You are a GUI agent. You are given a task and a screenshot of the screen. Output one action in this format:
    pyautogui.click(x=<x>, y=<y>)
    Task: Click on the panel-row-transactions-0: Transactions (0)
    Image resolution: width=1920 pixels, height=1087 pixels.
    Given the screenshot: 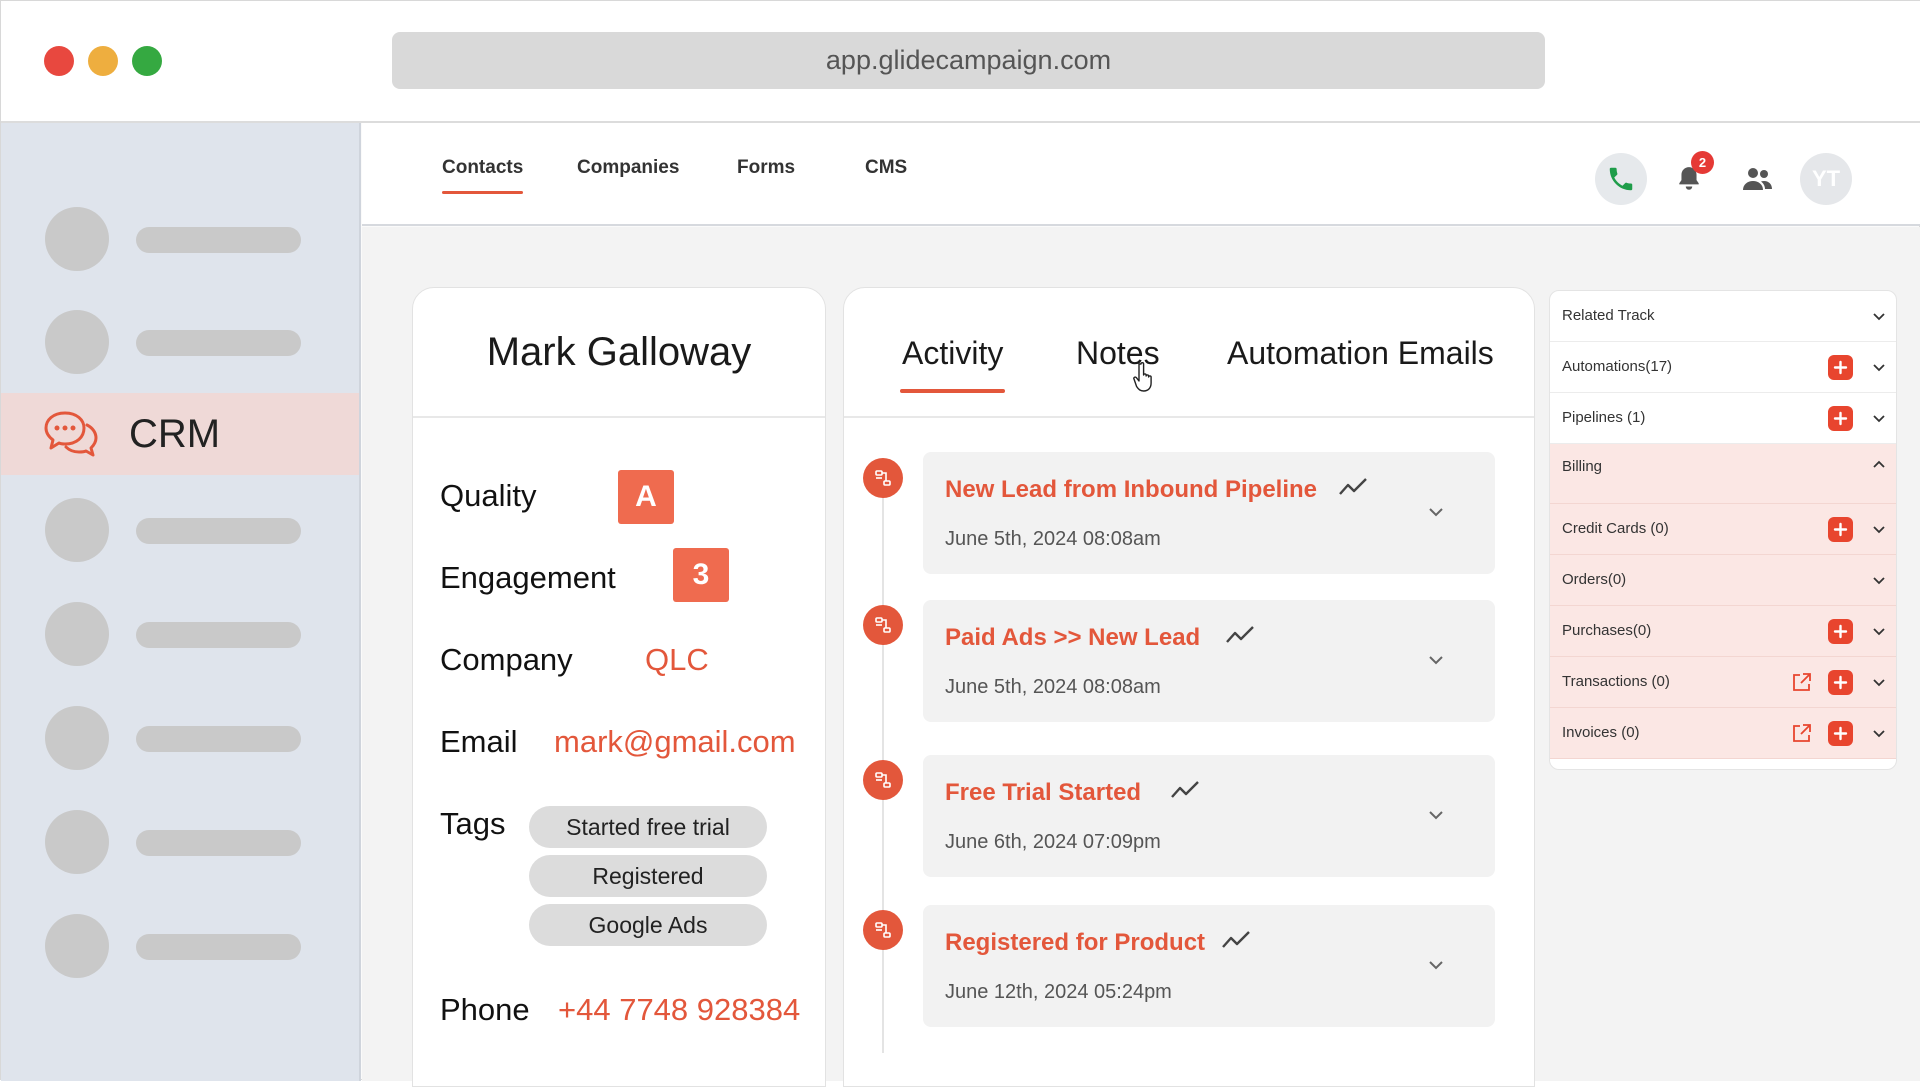 What is the action you would take?
    pyautogui.click(x=1723, y=682)
    